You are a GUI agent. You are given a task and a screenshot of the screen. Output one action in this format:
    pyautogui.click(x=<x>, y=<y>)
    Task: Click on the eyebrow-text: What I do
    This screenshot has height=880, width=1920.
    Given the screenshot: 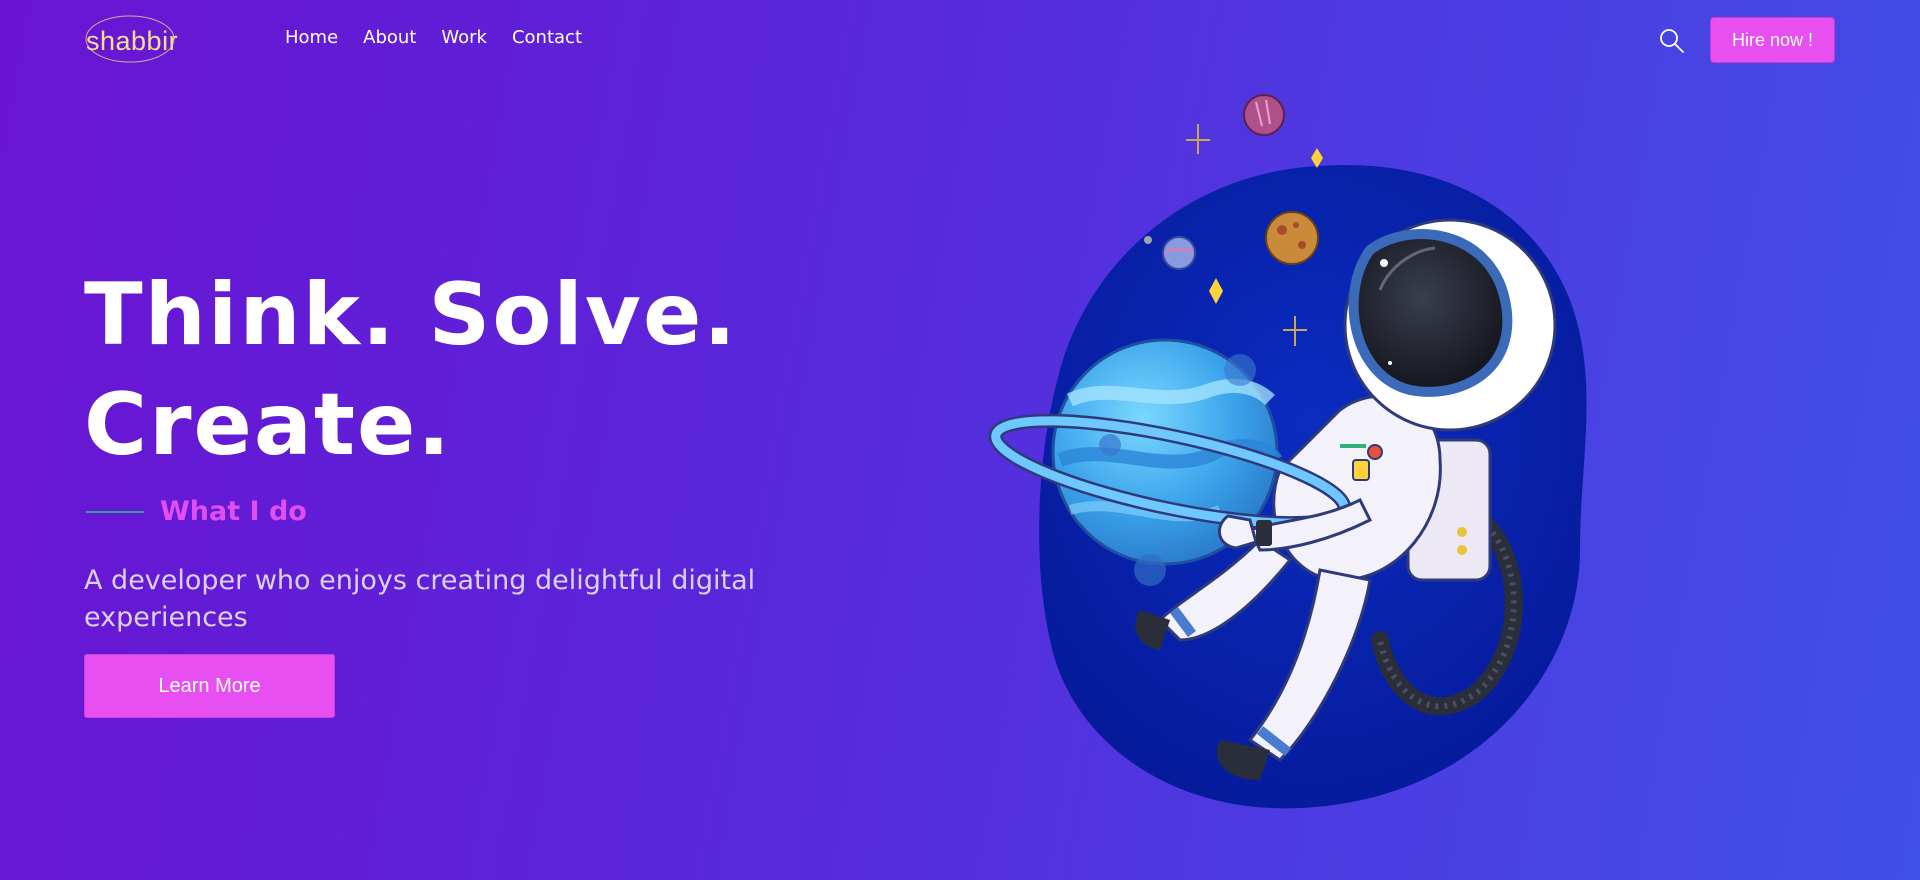 What is the action you would take?
    pyautogui.click(x=233, y=511)
    